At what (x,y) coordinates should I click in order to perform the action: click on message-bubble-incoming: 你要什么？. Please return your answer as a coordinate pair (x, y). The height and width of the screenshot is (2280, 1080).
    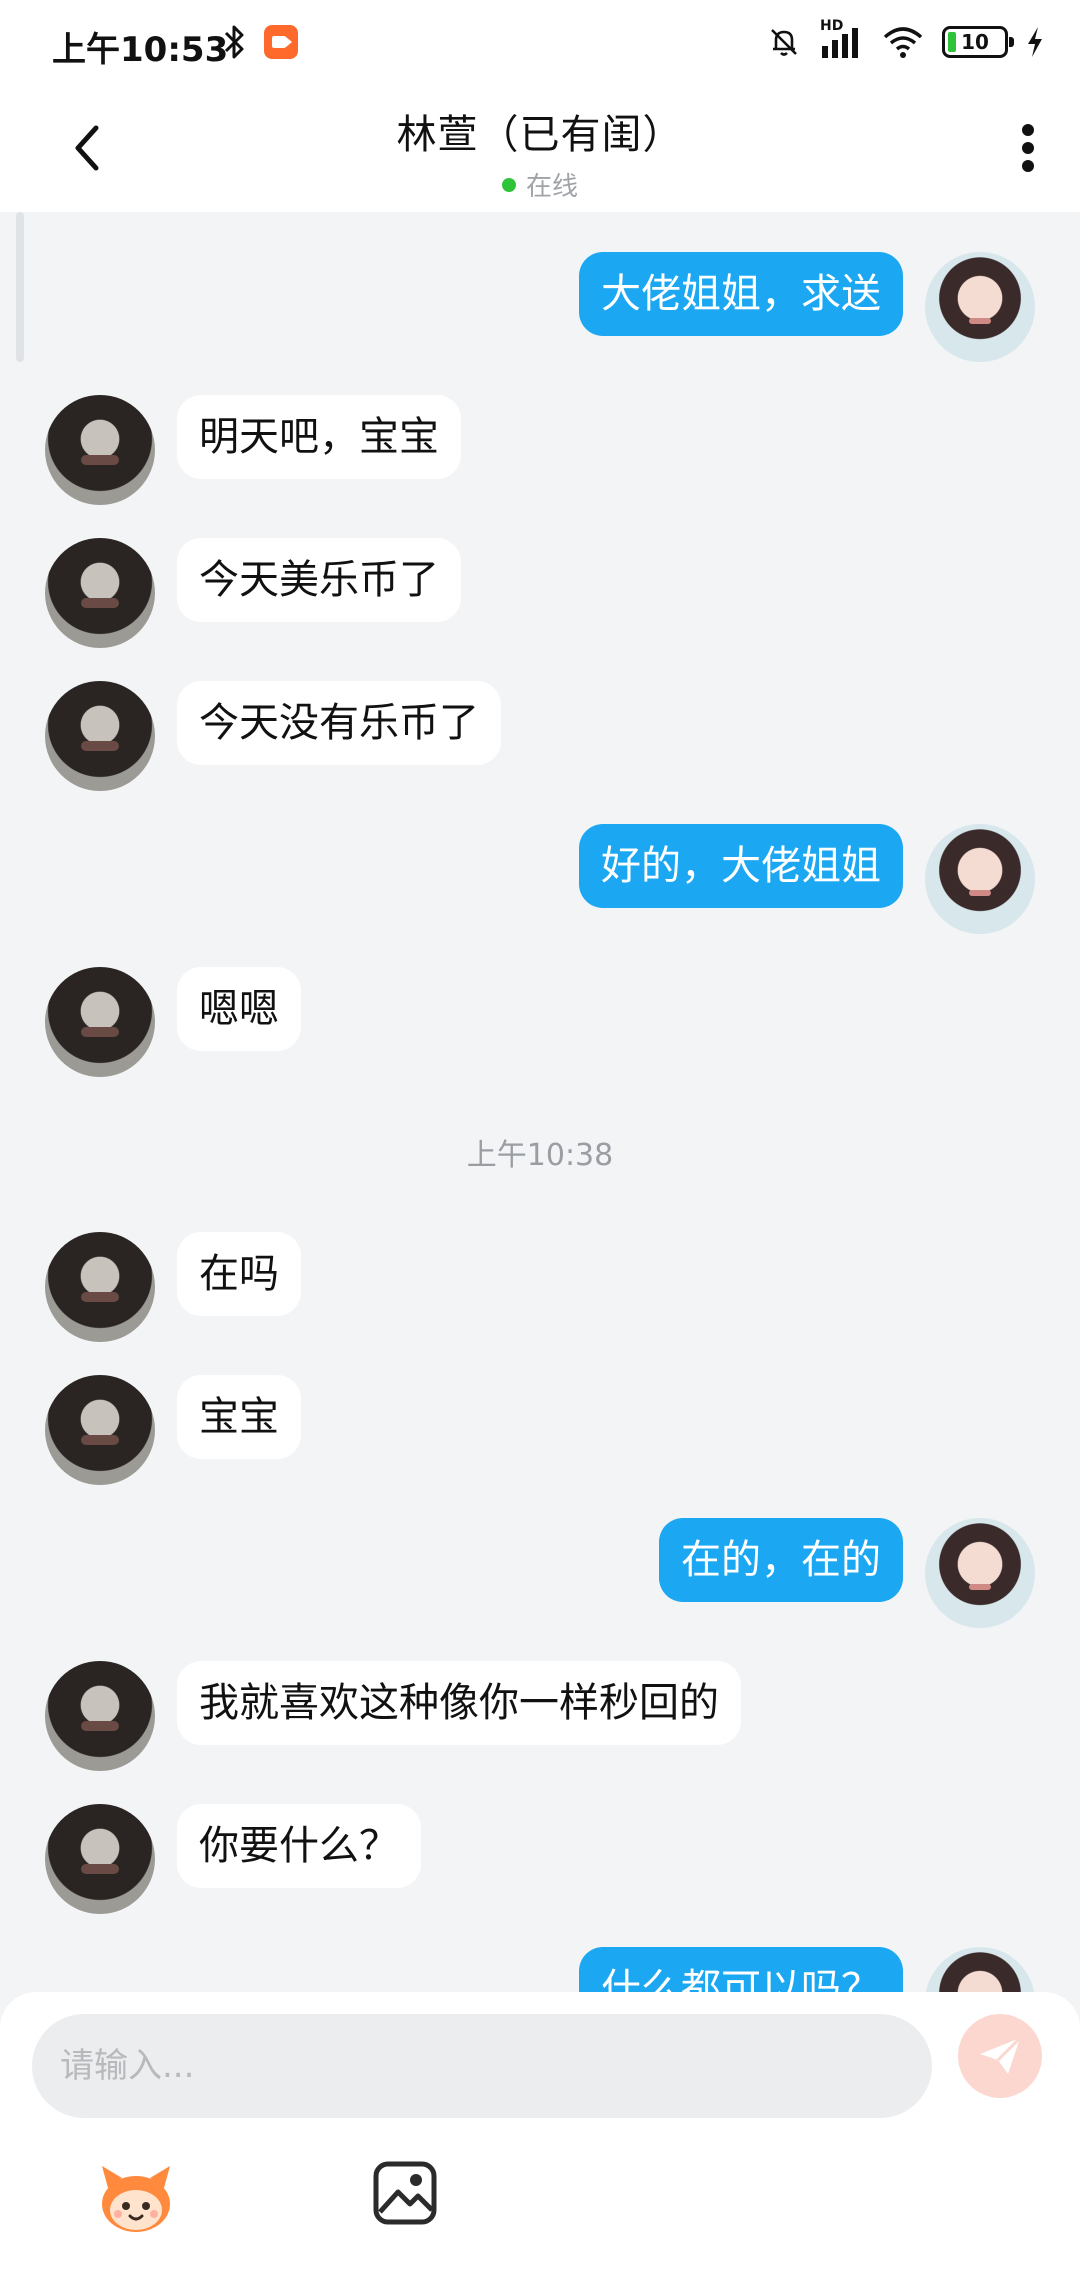
    Looking at the image, I should click on (299, 1846).